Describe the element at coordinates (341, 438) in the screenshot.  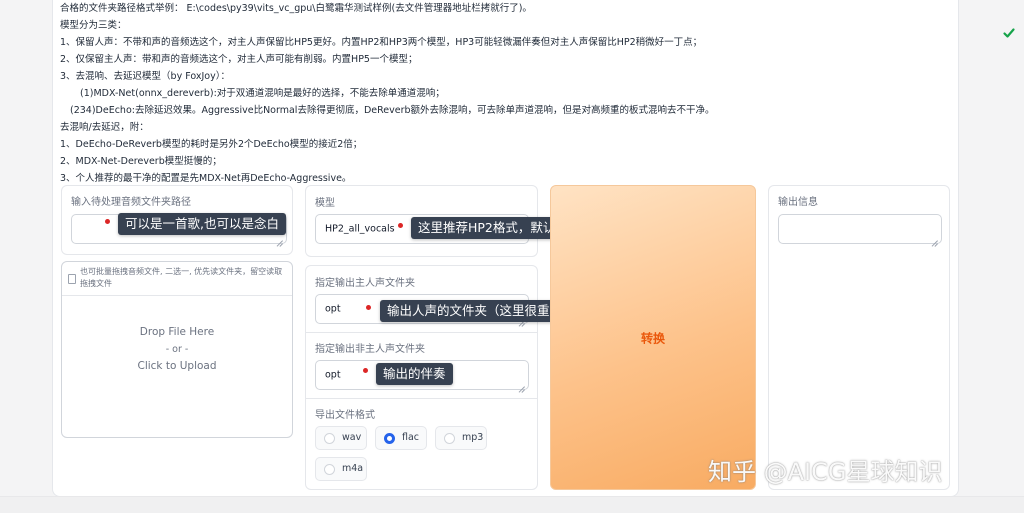
I see `radio-wav: wav` at that location.